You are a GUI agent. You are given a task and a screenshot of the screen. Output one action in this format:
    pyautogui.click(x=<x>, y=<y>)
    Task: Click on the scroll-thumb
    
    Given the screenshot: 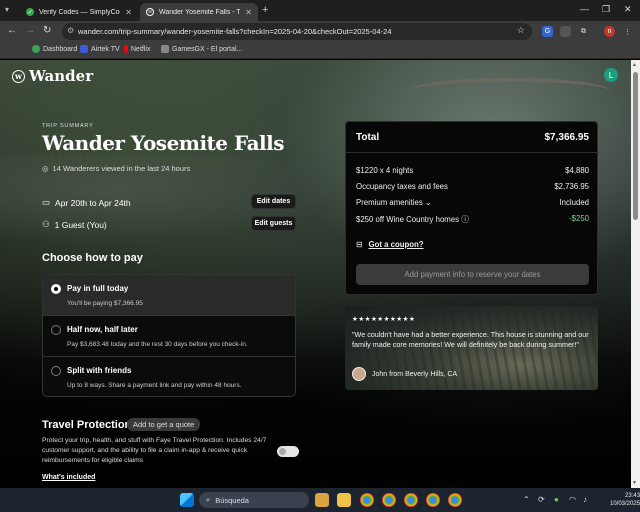 What is the action you would take?
    pyautogui.click(x=635, y=146)
    